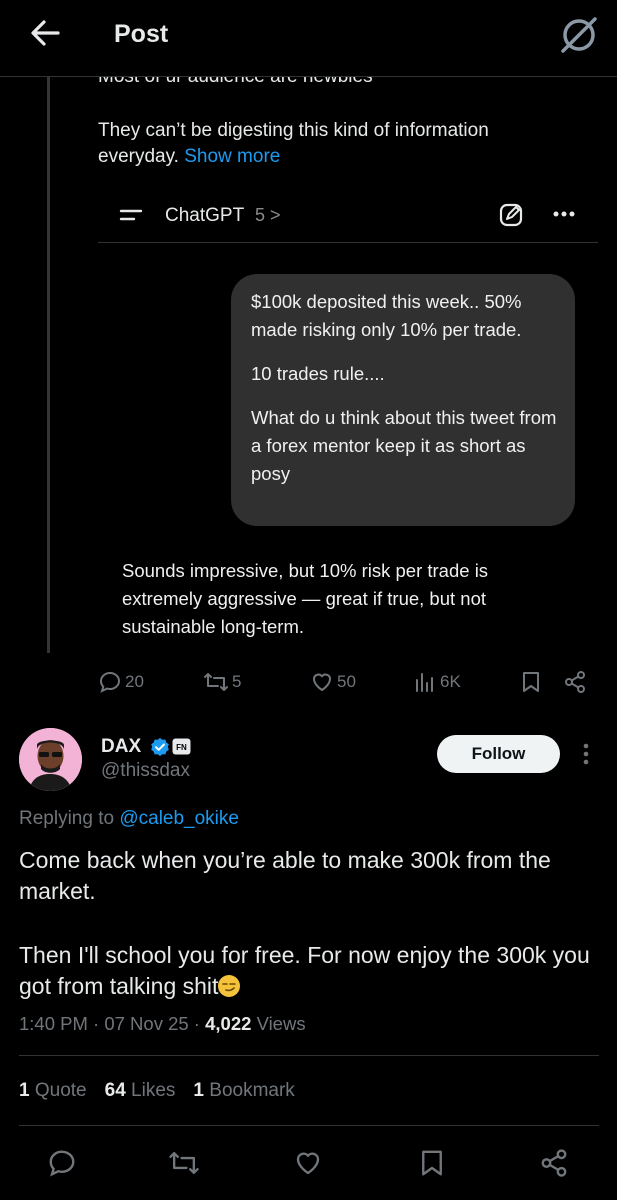  I want to click on reply-count: 20, so click(134, 681).